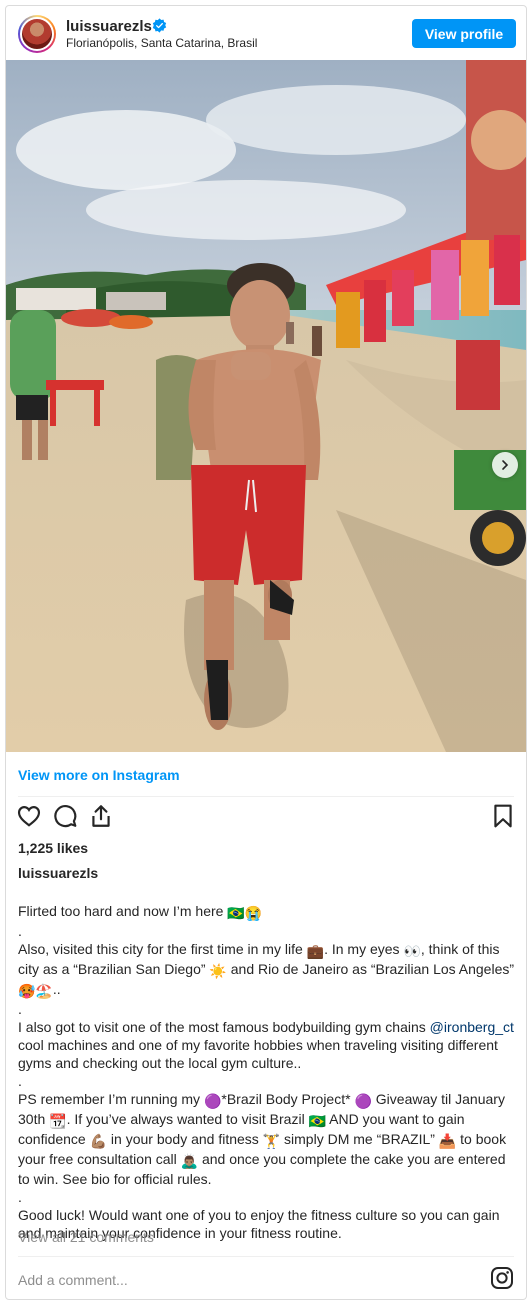 Image resolution: width=532 pixels, height=1305 pixels. I want to click on username-link: luissuarezls, so click(109, 26).